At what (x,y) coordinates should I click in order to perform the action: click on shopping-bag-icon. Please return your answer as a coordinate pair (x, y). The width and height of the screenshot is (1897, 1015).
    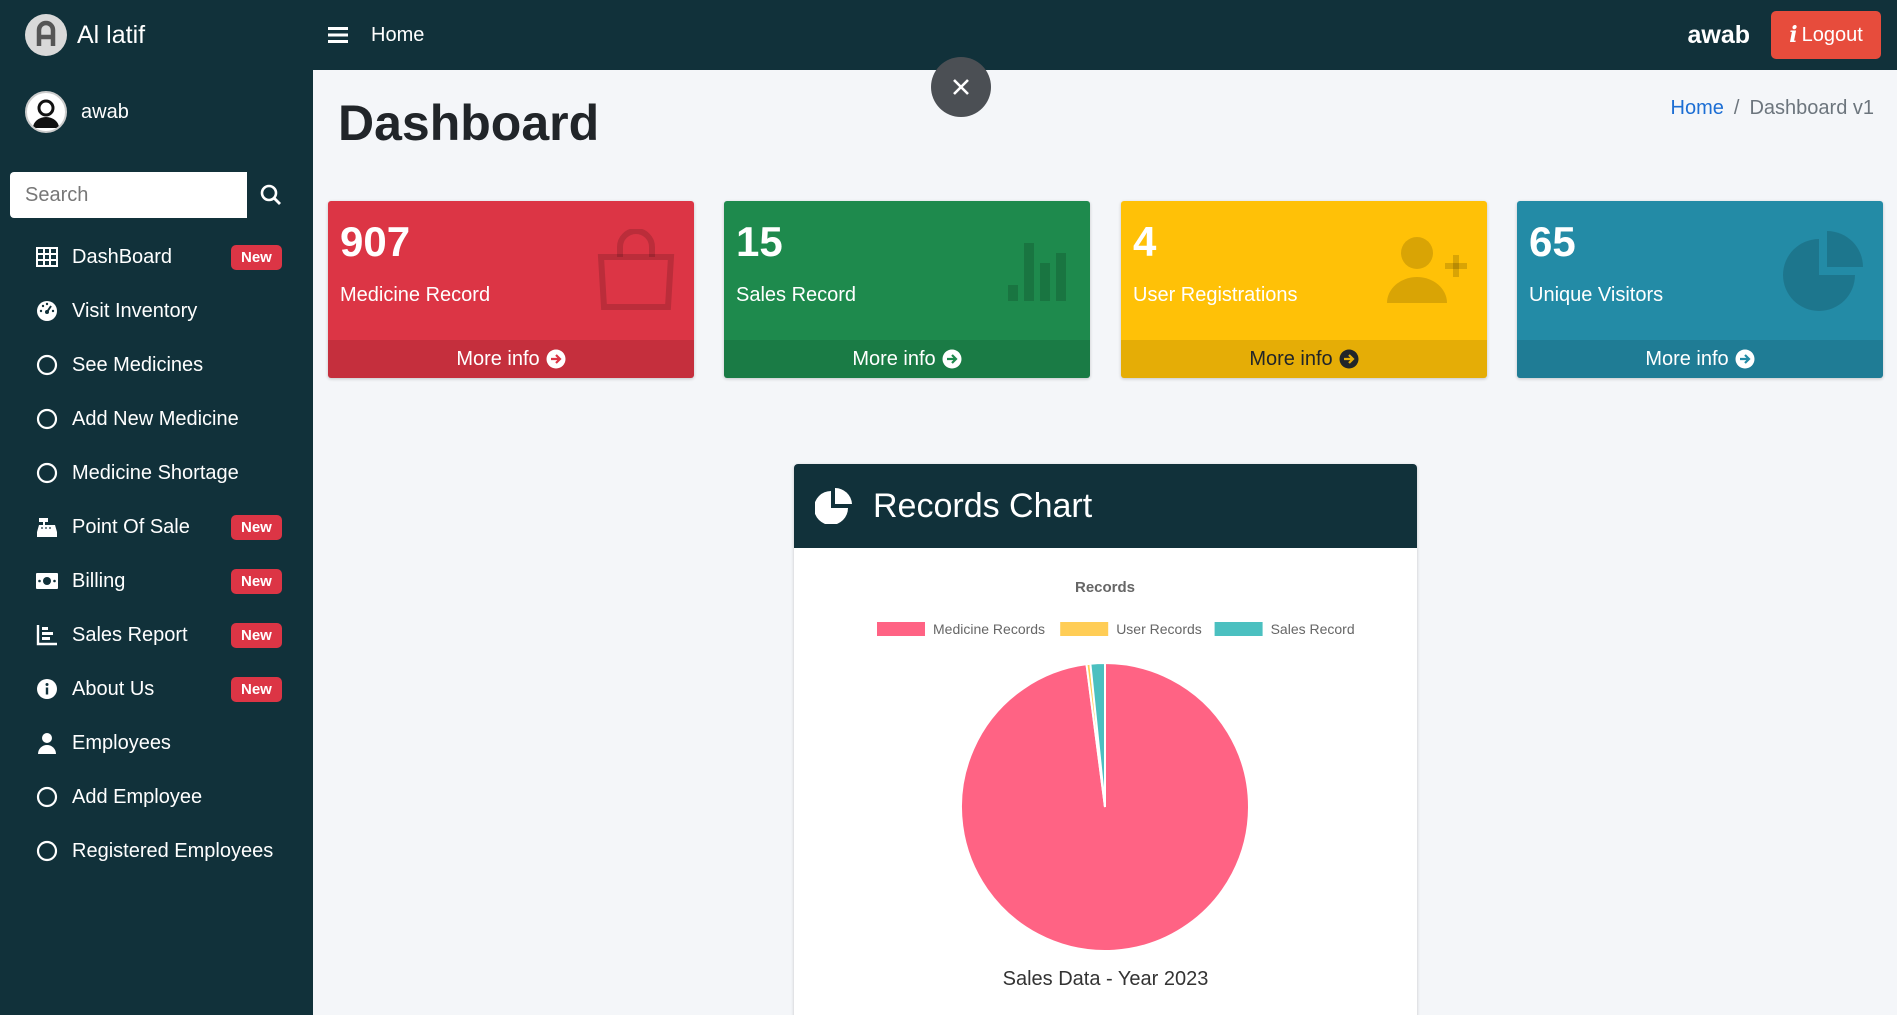
    Looking at the image, I should click on (636, 269).